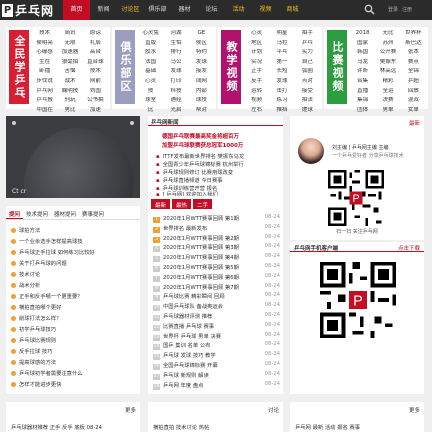 The height and width of the screenshot is (432, 432). Describe the element at coordinates (69, 52) in the screenshot. I see `category-link: 加速器` at that location.